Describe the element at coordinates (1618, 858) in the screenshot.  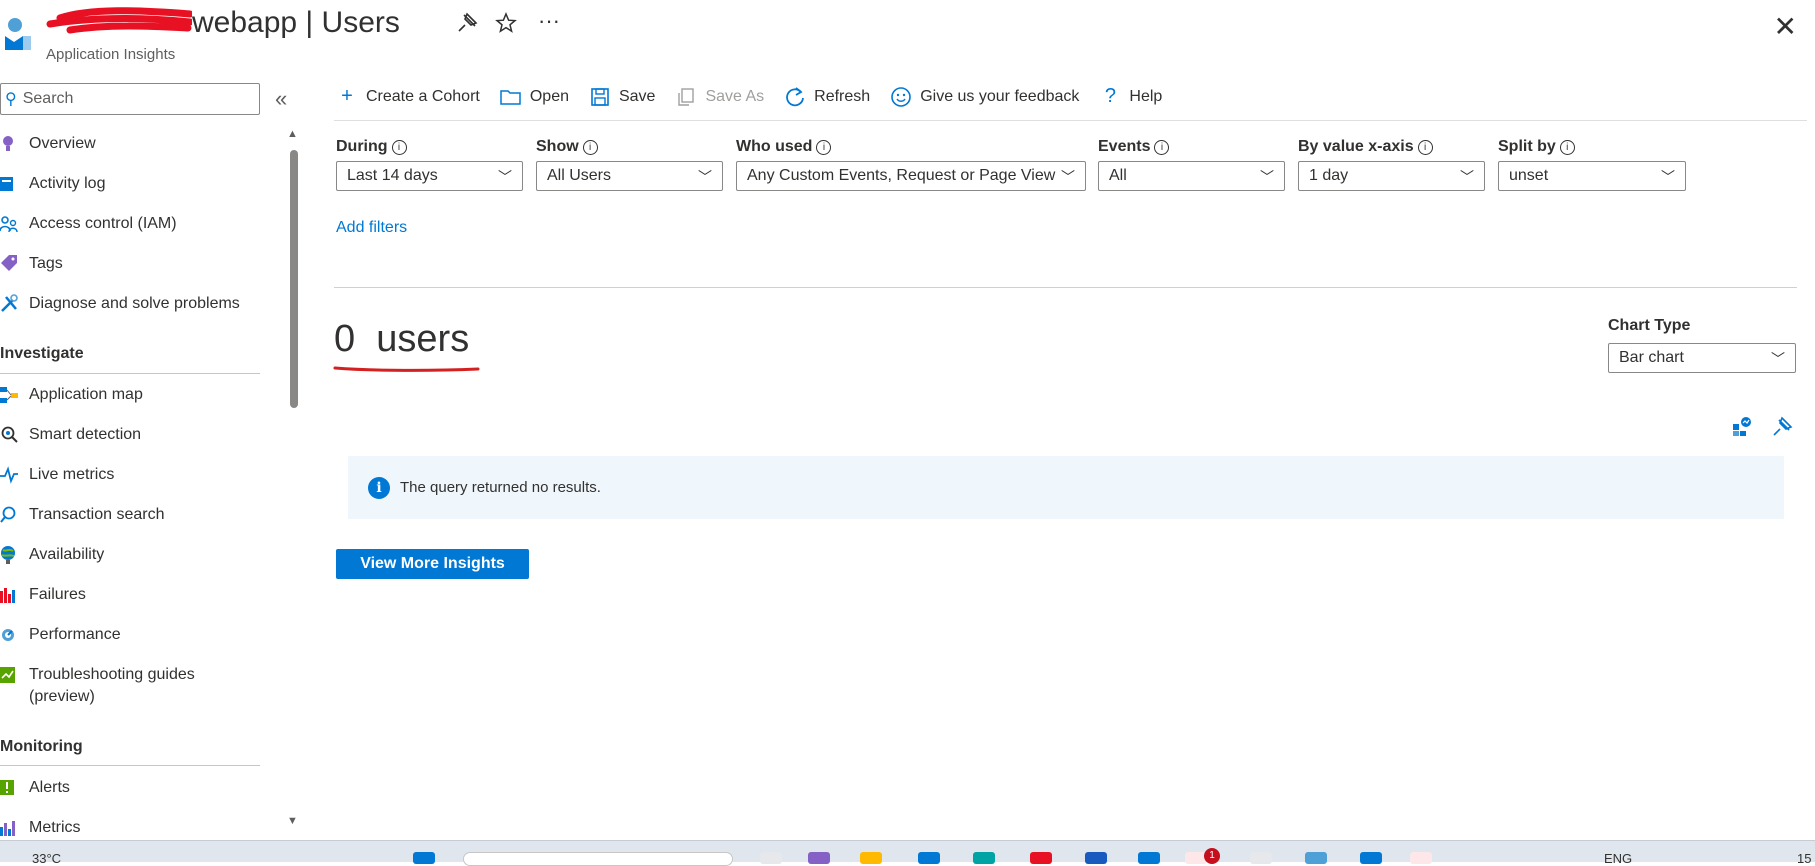
I see `input-language: ENG` at that location.